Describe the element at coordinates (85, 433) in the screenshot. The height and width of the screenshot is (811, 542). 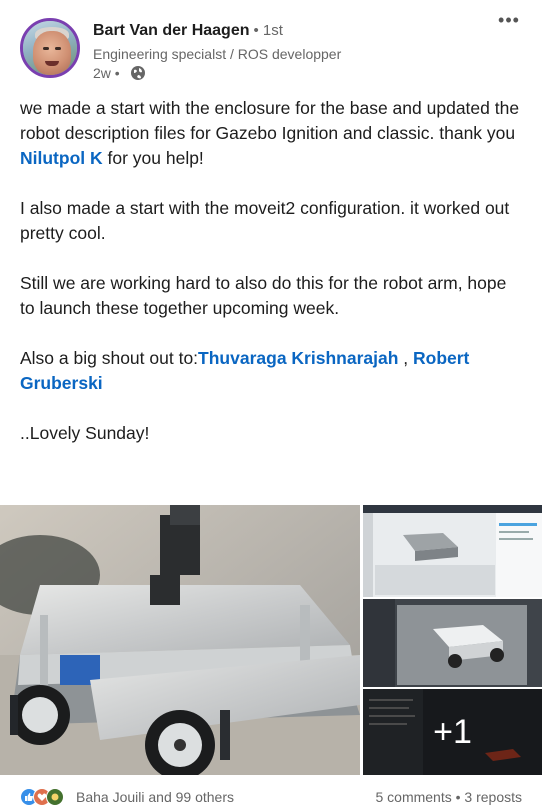
I see `post-paragraph-5: ..Lovely Sunday!` at that location.